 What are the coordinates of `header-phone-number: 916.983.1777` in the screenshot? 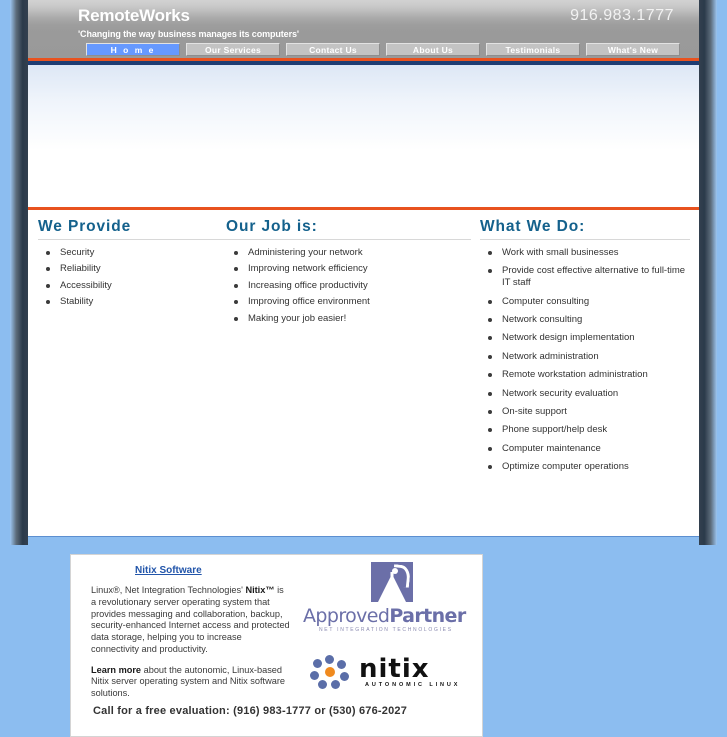 It's located at (622, 15).